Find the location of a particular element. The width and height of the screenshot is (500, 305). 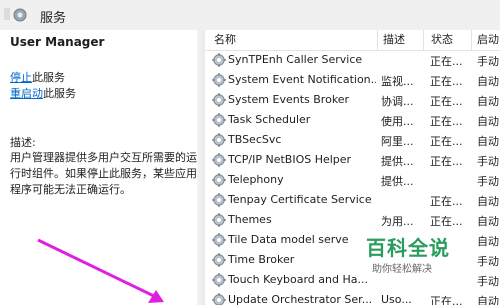

arrow-head is located at coordinates (156, 296).